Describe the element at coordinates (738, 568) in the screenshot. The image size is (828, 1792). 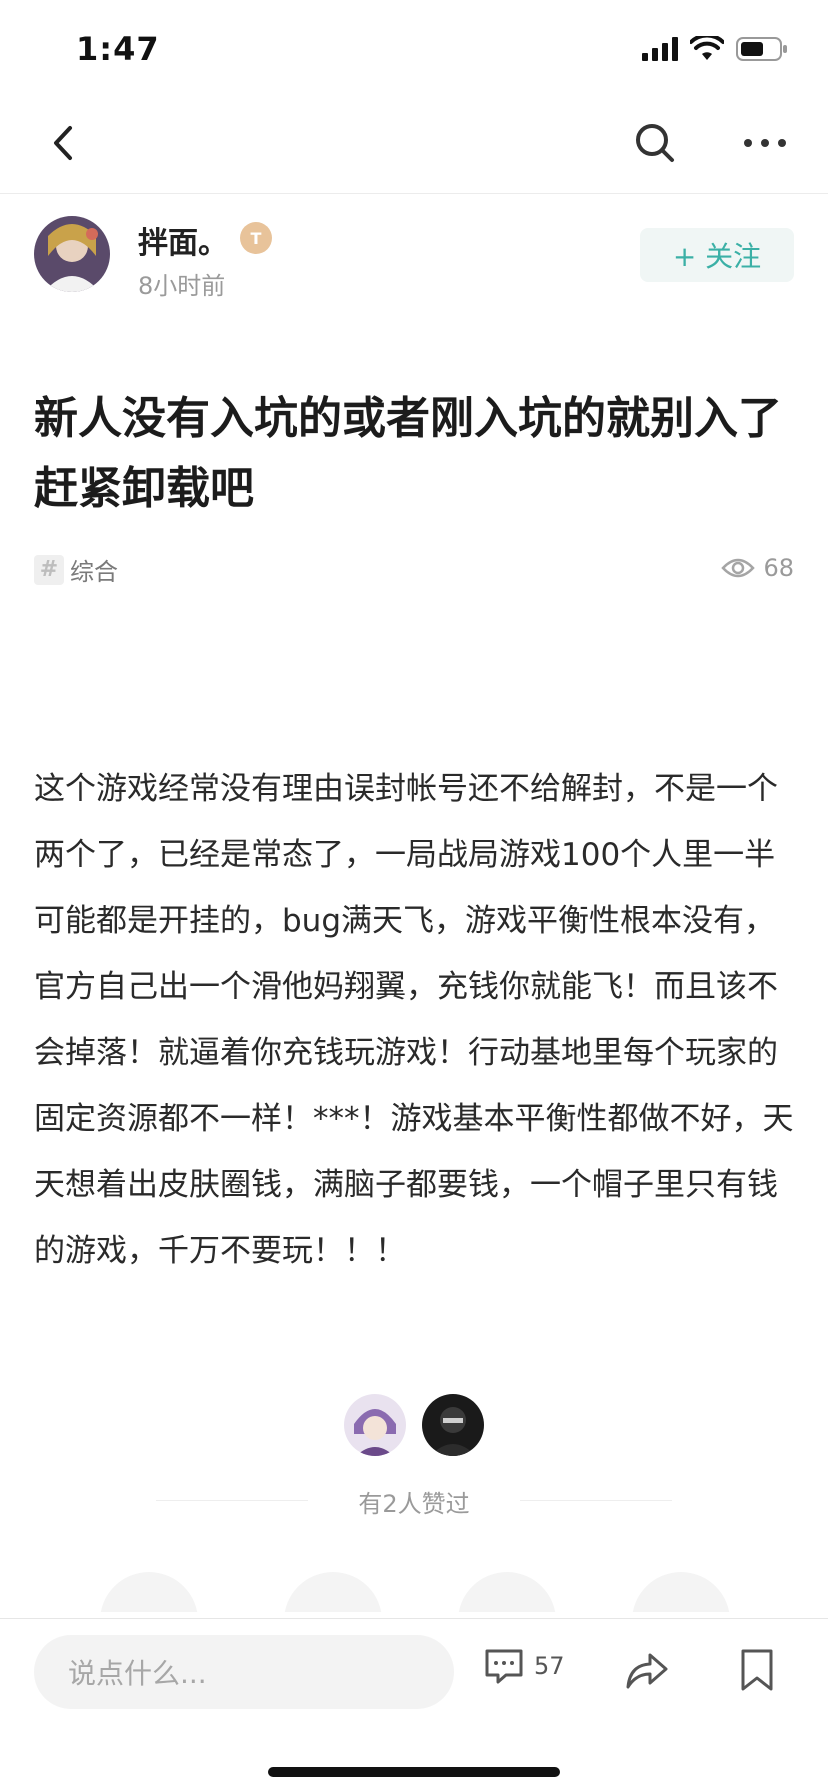
I see `eye-icon` at that location.